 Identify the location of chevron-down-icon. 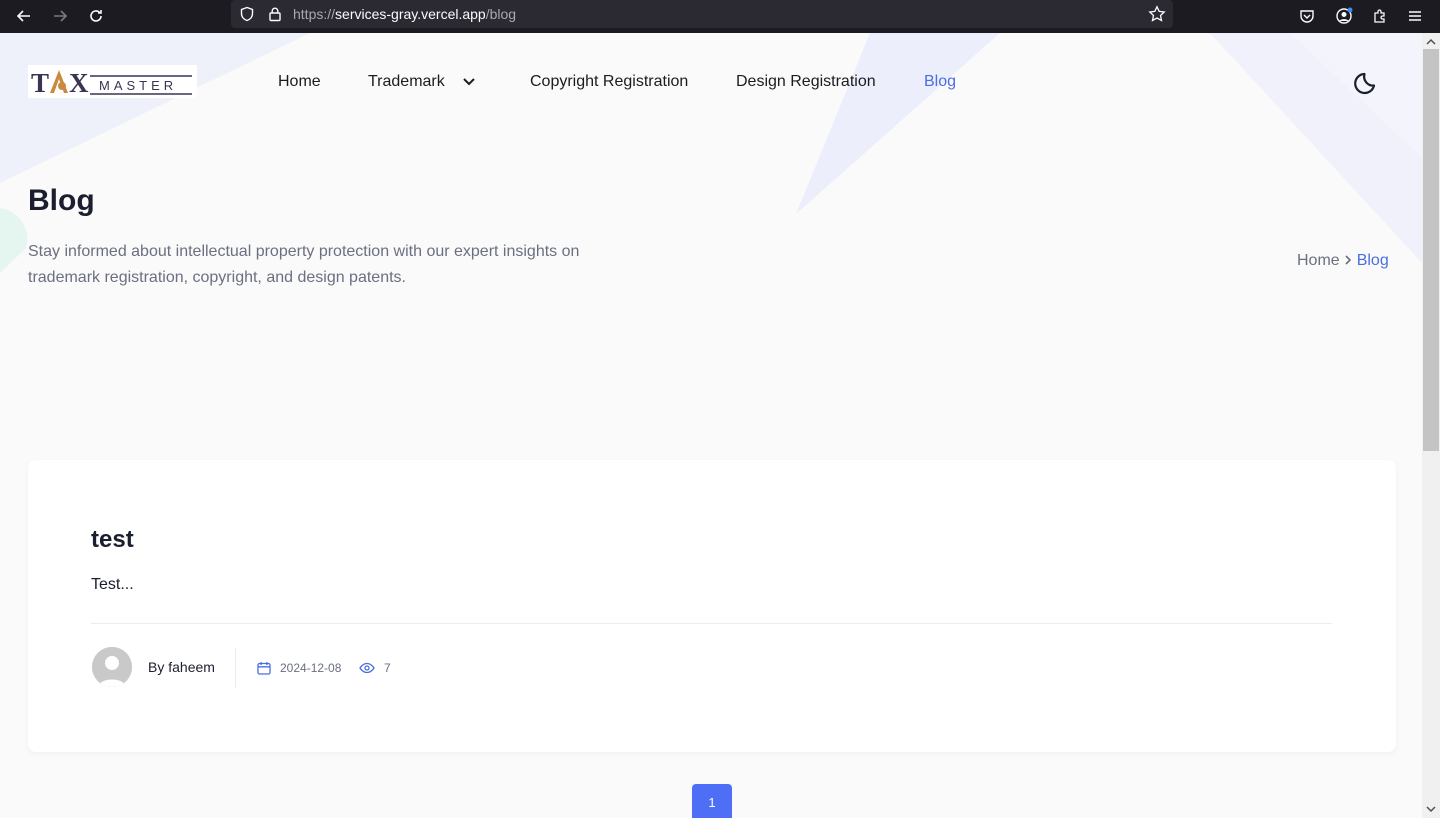
(469, 82).